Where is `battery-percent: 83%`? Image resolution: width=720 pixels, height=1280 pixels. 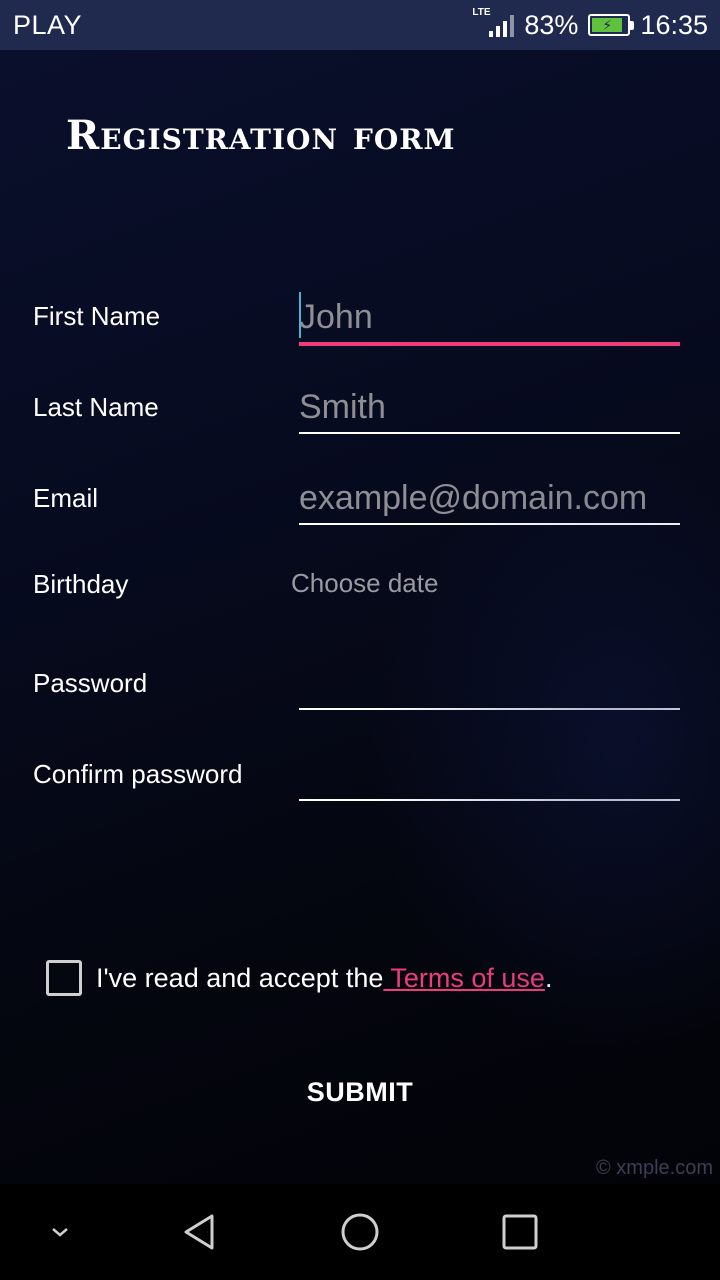 battery-percent: 83% is located at coordinates (551, 24).